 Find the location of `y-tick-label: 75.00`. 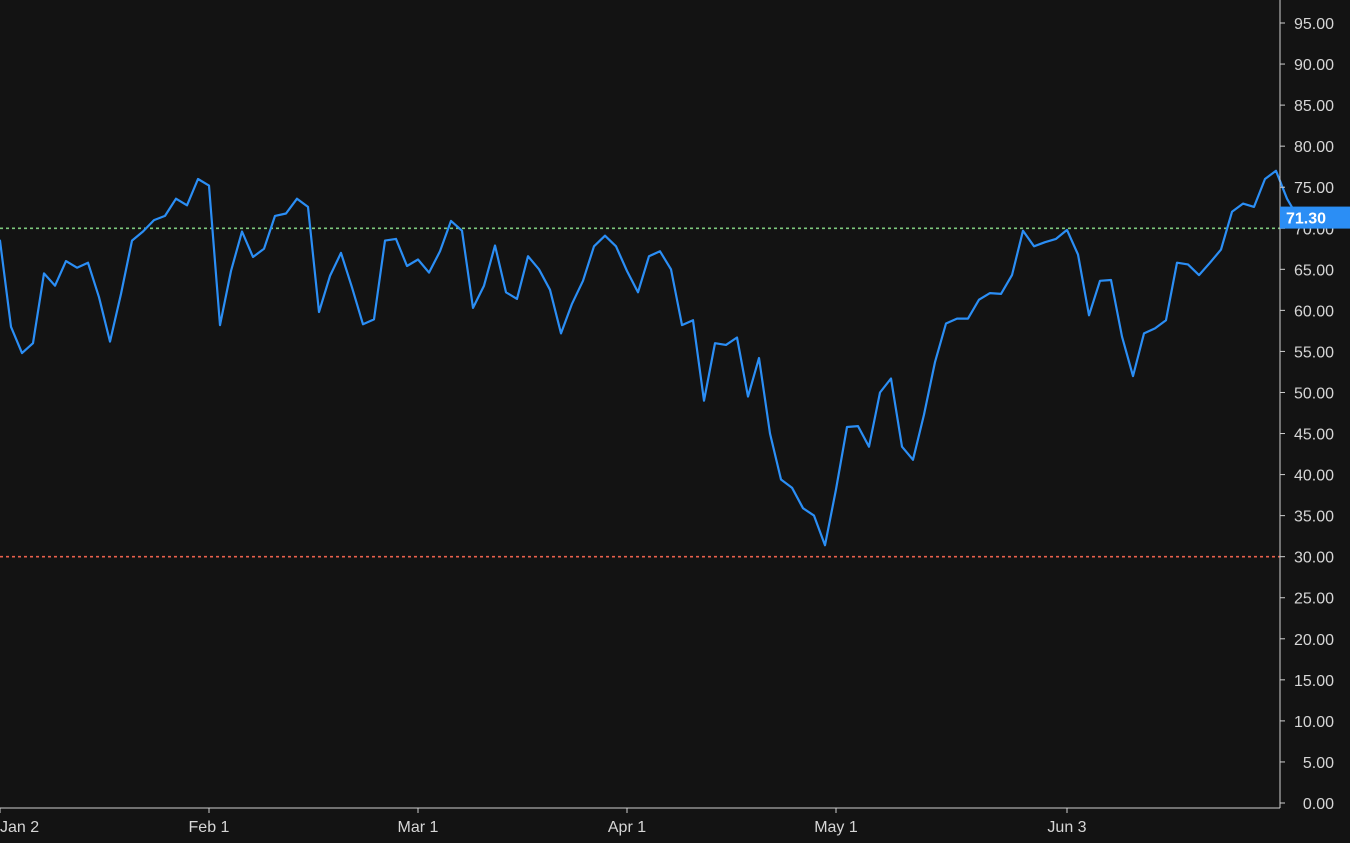

y-tick-label: 75.00 is located at coordinates (1314, 188).